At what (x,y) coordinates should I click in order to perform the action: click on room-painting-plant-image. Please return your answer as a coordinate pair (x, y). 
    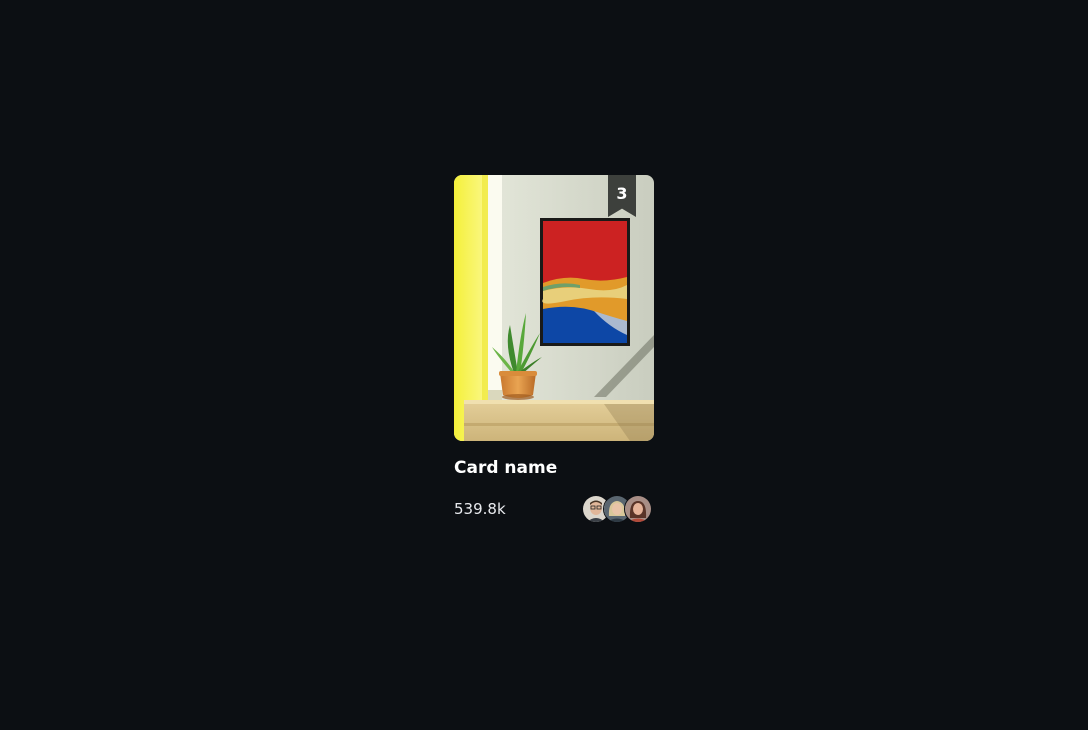
    Looking at the image, I should click on (554, 308).